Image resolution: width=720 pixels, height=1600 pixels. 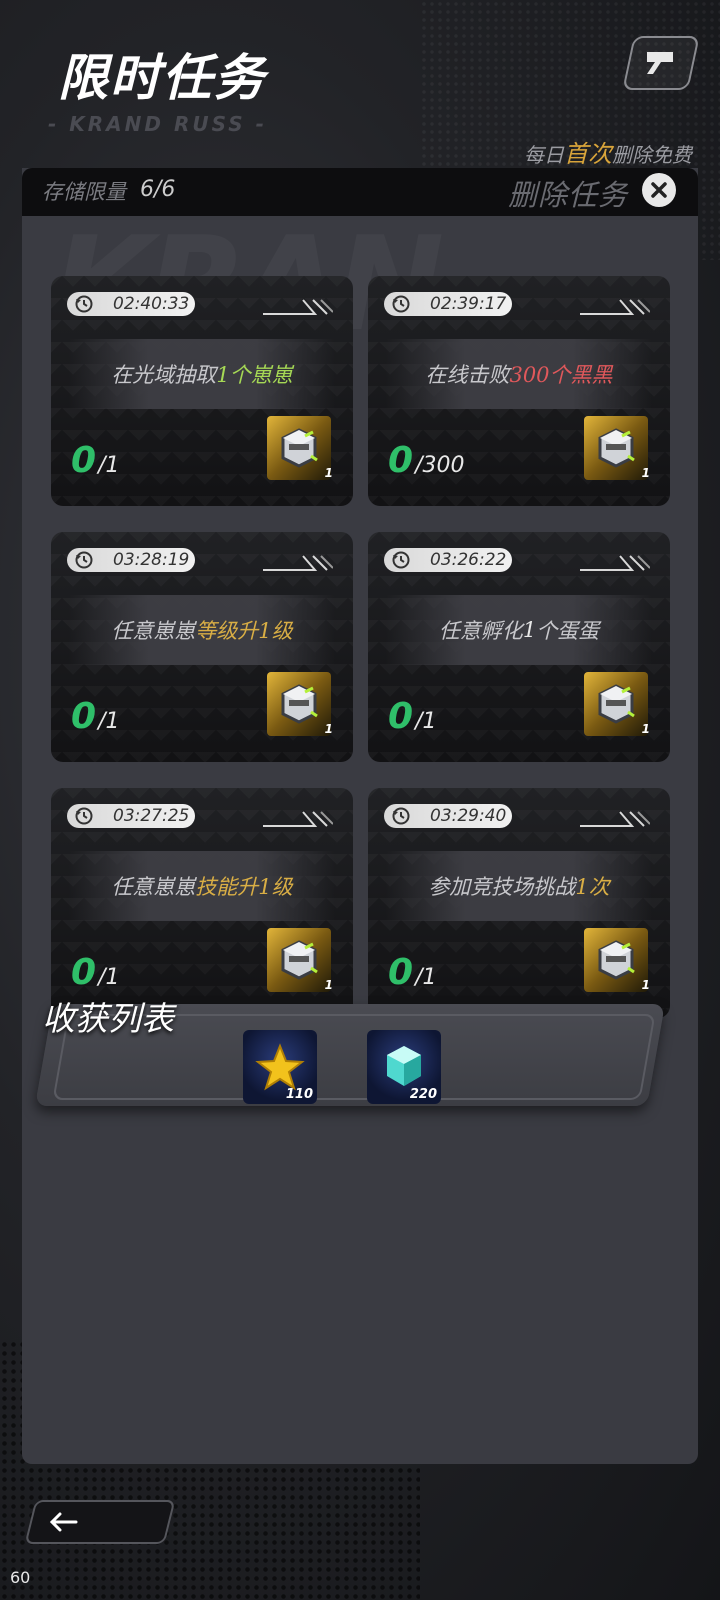 I want to click on timer-text: 03:28:19, so click(x=151, y=560).